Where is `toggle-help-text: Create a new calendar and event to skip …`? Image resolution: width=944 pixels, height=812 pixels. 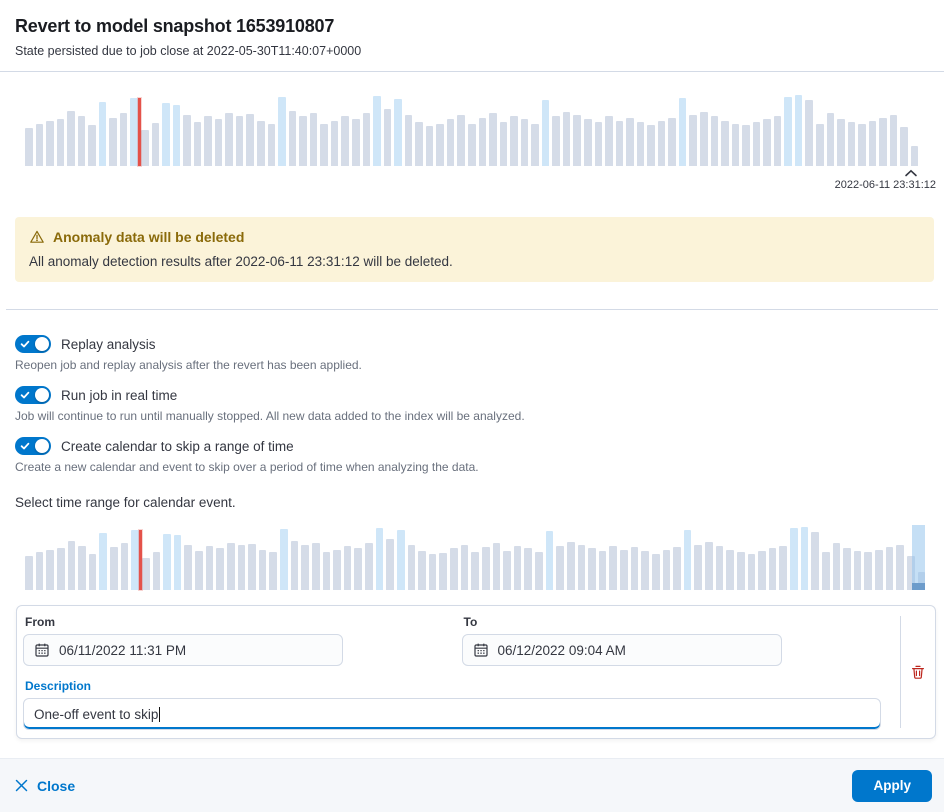 toggle-help-text: Create a new calendar and event to skip … is located at coordinates (247, 467).